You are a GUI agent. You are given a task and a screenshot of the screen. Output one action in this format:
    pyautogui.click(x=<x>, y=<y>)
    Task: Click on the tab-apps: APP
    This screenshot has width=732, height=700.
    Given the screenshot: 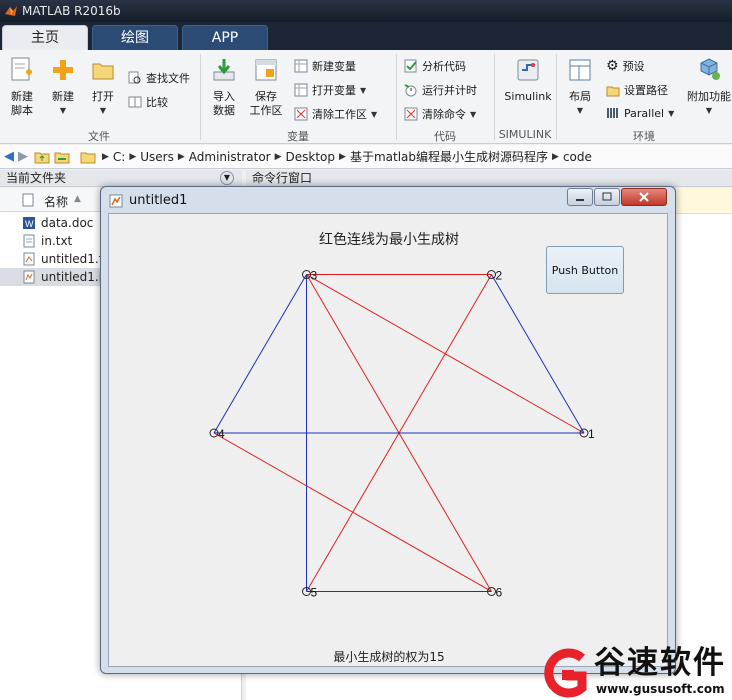 What is the action you would take?
    pyautogui.click(x=225, y=37)
    